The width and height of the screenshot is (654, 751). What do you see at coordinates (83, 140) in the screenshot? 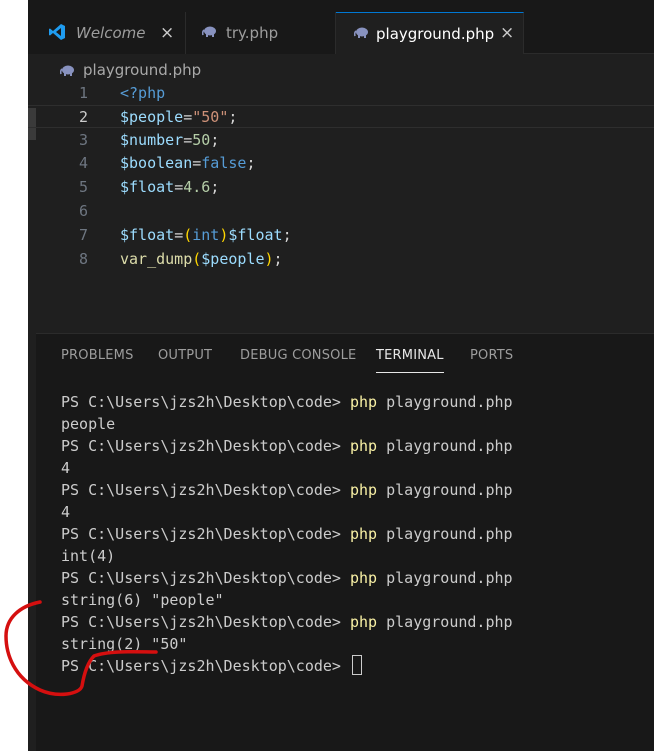
I see `line-number: 3` at bounding box center [83, 140].